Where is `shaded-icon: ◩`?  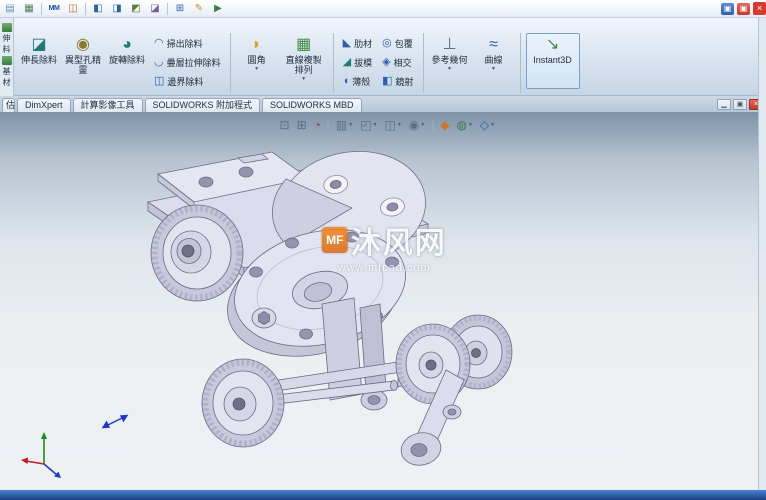 shaded-icon: ◩ is located at coordinates (136, 9).